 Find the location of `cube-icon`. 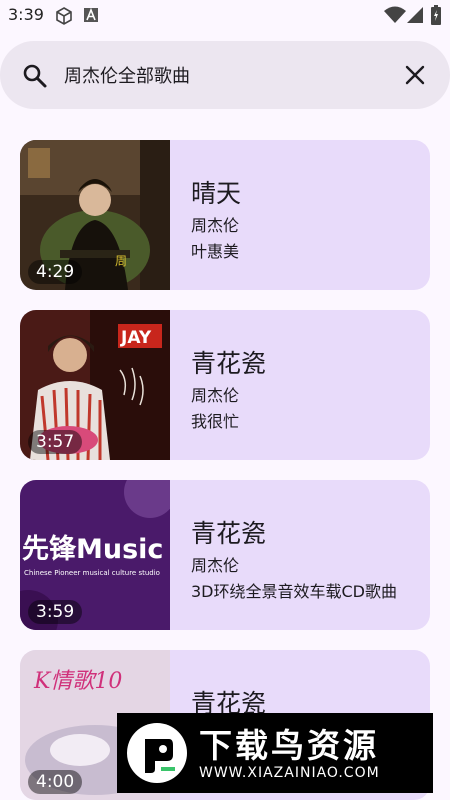

cube-icon is located at coordinates (64, 16).